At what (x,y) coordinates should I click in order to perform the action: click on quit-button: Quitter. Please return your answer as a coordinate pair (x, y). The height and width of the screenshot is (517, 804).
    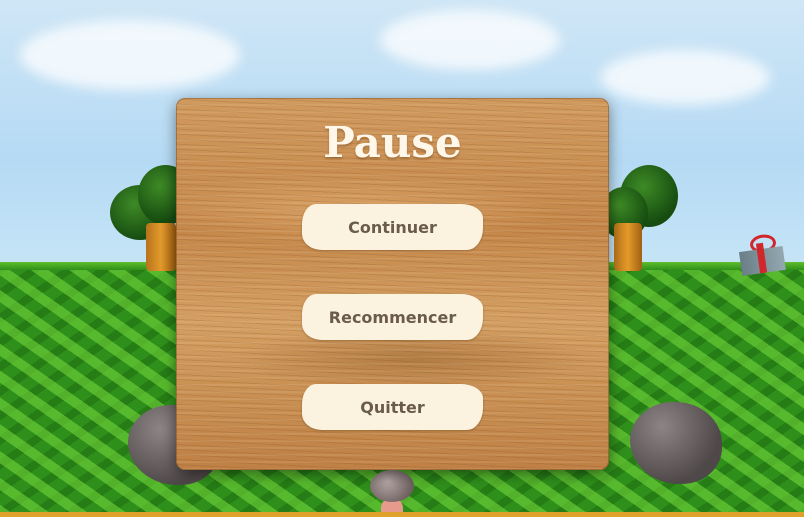
    Looking at the image, I should click on (392, 407).